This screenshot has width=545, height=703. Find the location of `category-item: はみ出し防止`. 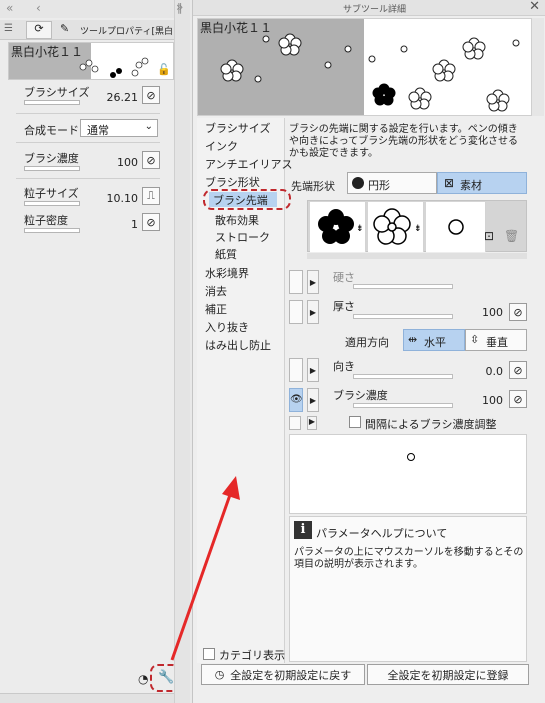

category-item: はみ出し防止 is located at coordinates (238, 345).